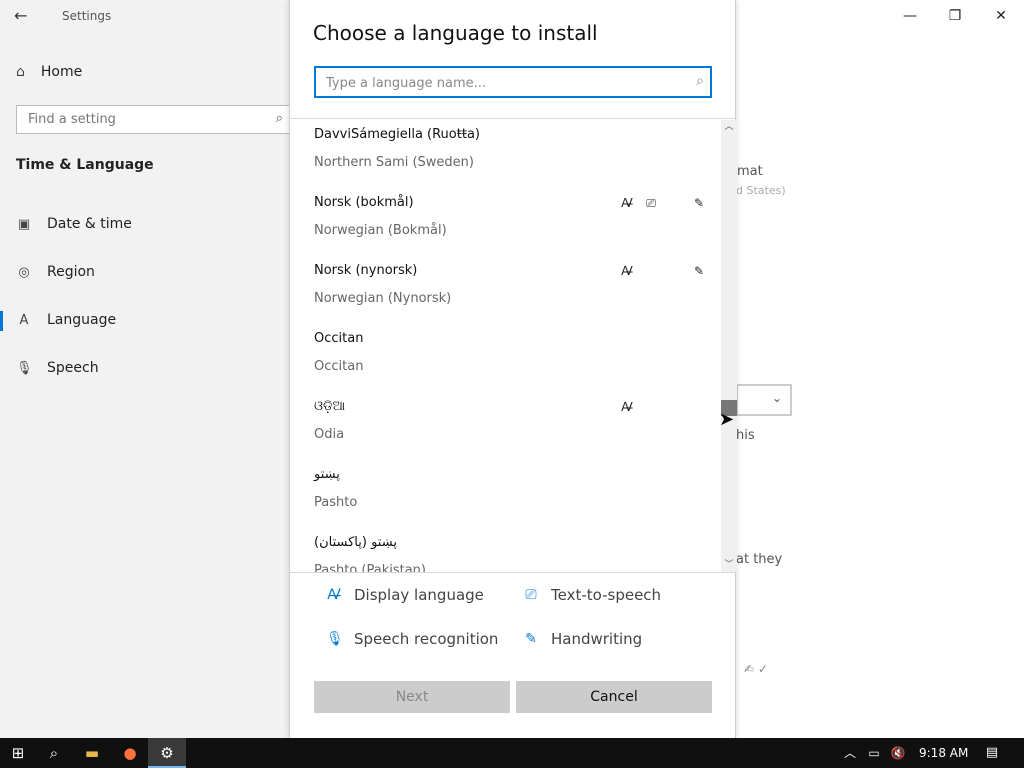  What do you see at coordinates (73, 368) in the screenshot?
I see `nav-speech-label: Speech` at bounding box center [73, 368].